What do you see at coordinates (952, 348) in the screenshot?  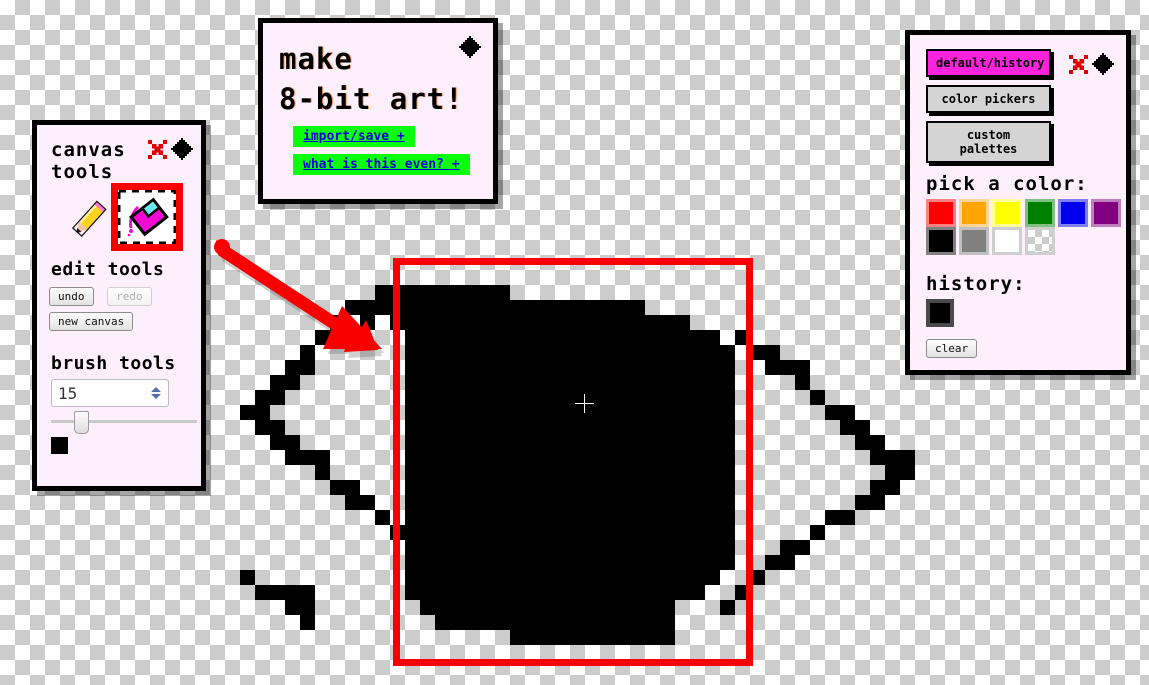 I see `clear-history-button: clear` at bounding box center [952, 348].